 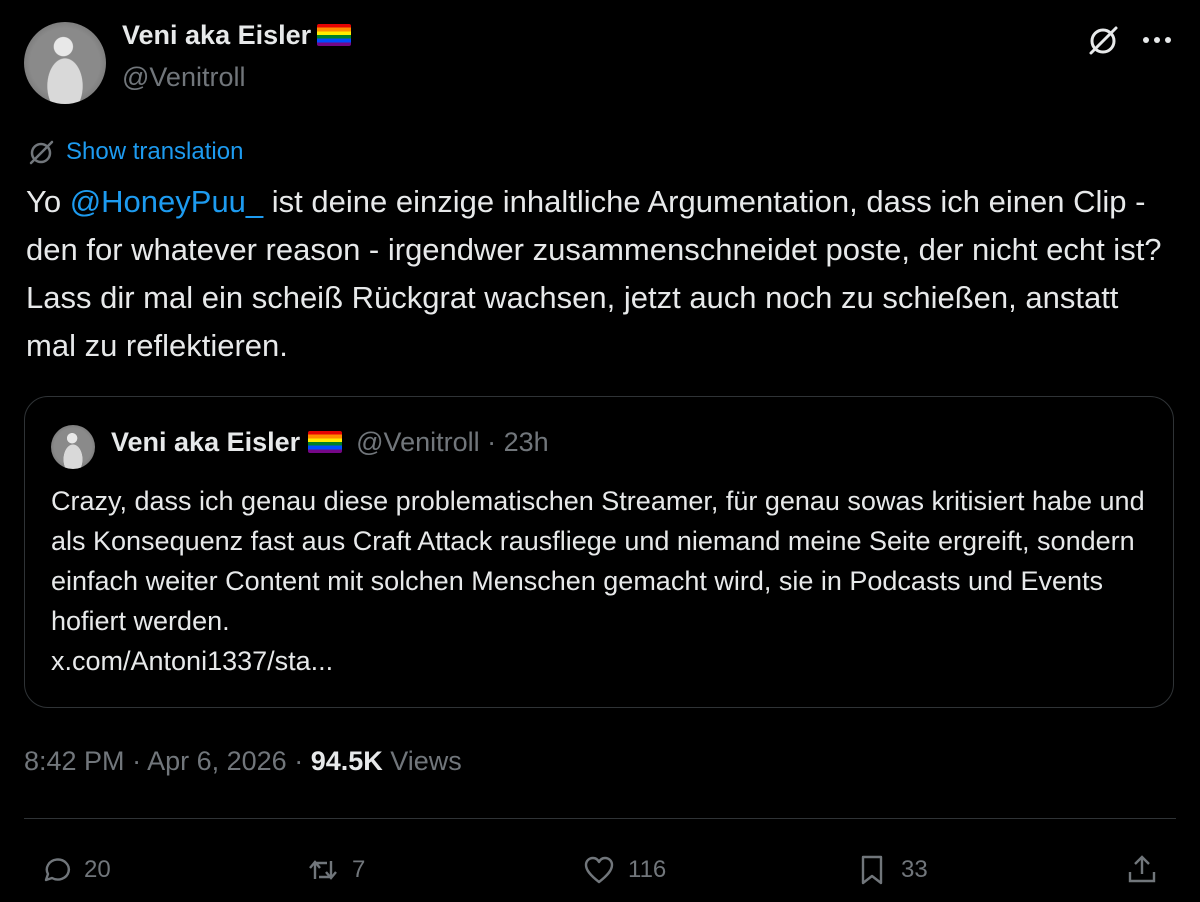 I want to click on grok-translate-icon, so click(x=41, y=152).